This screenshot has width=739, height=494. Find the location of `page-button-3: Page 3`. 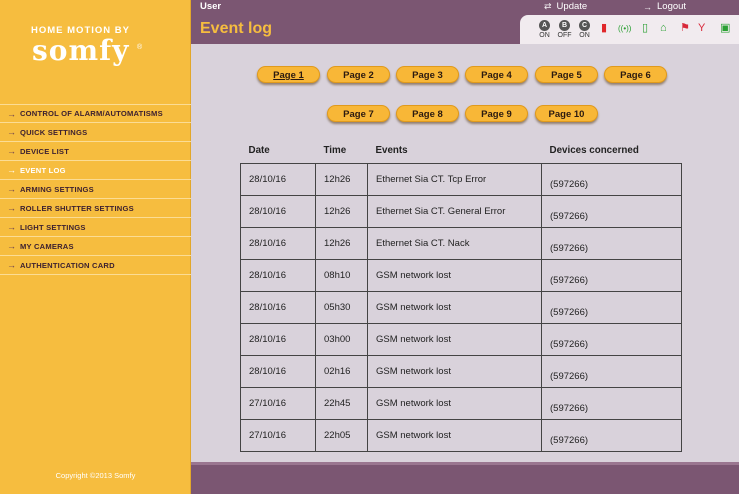

page-button-3: Page 3 is located at coordinates (427, 74).